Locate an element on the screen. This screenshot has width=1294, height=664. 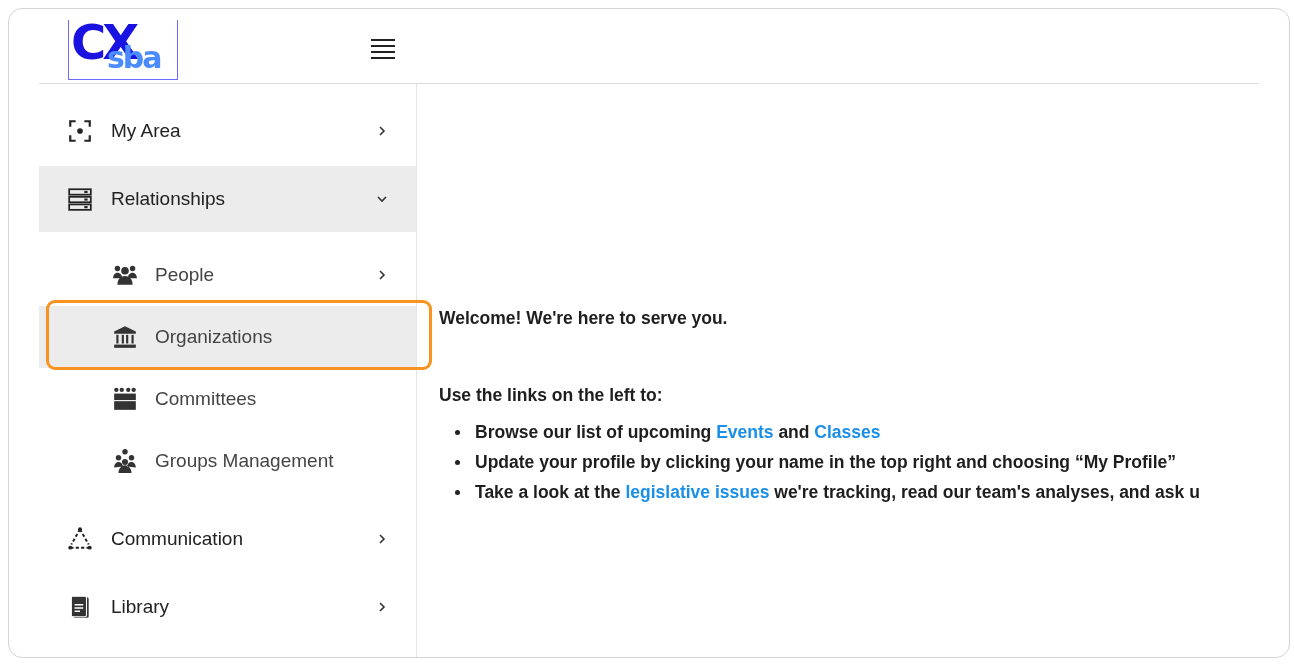
sidebar-item: Communication is located at coordinates (227, 539).